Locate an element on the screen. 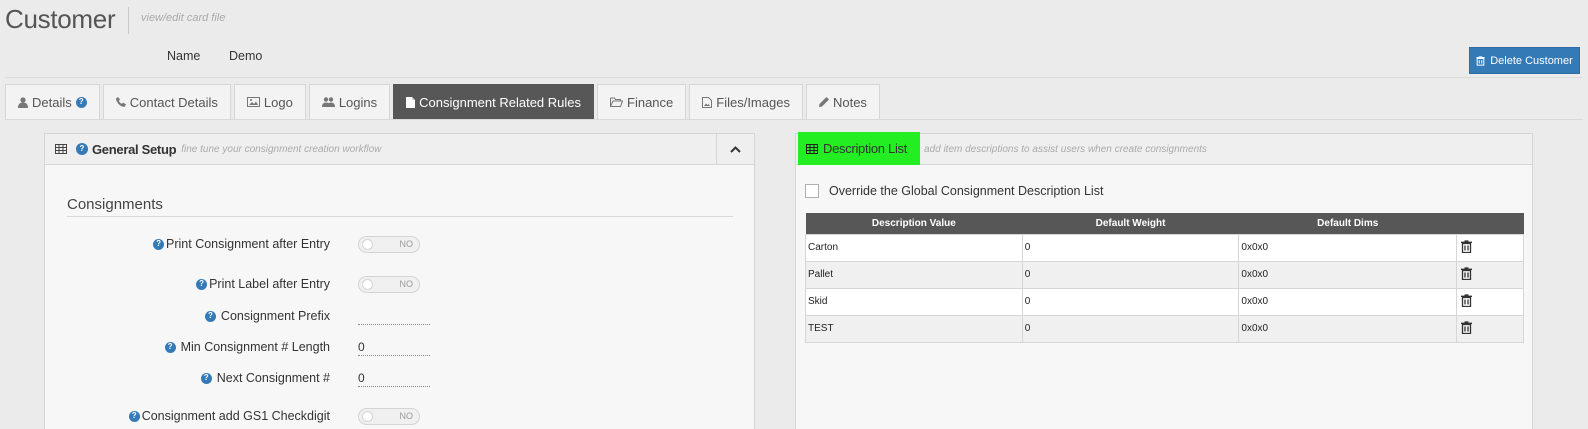 The width and height of the screenshot is (1588, 429). desc-cell: Skid is located at coordinates (914, 301).